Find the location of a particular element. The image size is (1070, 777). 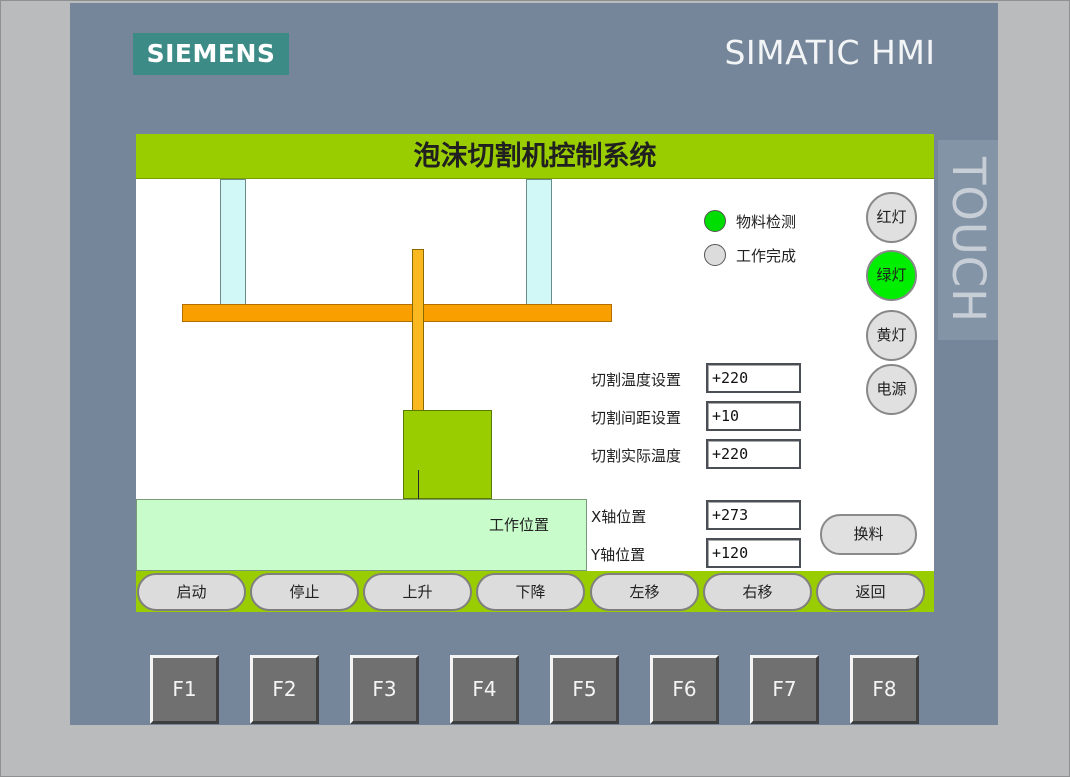

f5-key: F5 is located at coordinates (584, 689).